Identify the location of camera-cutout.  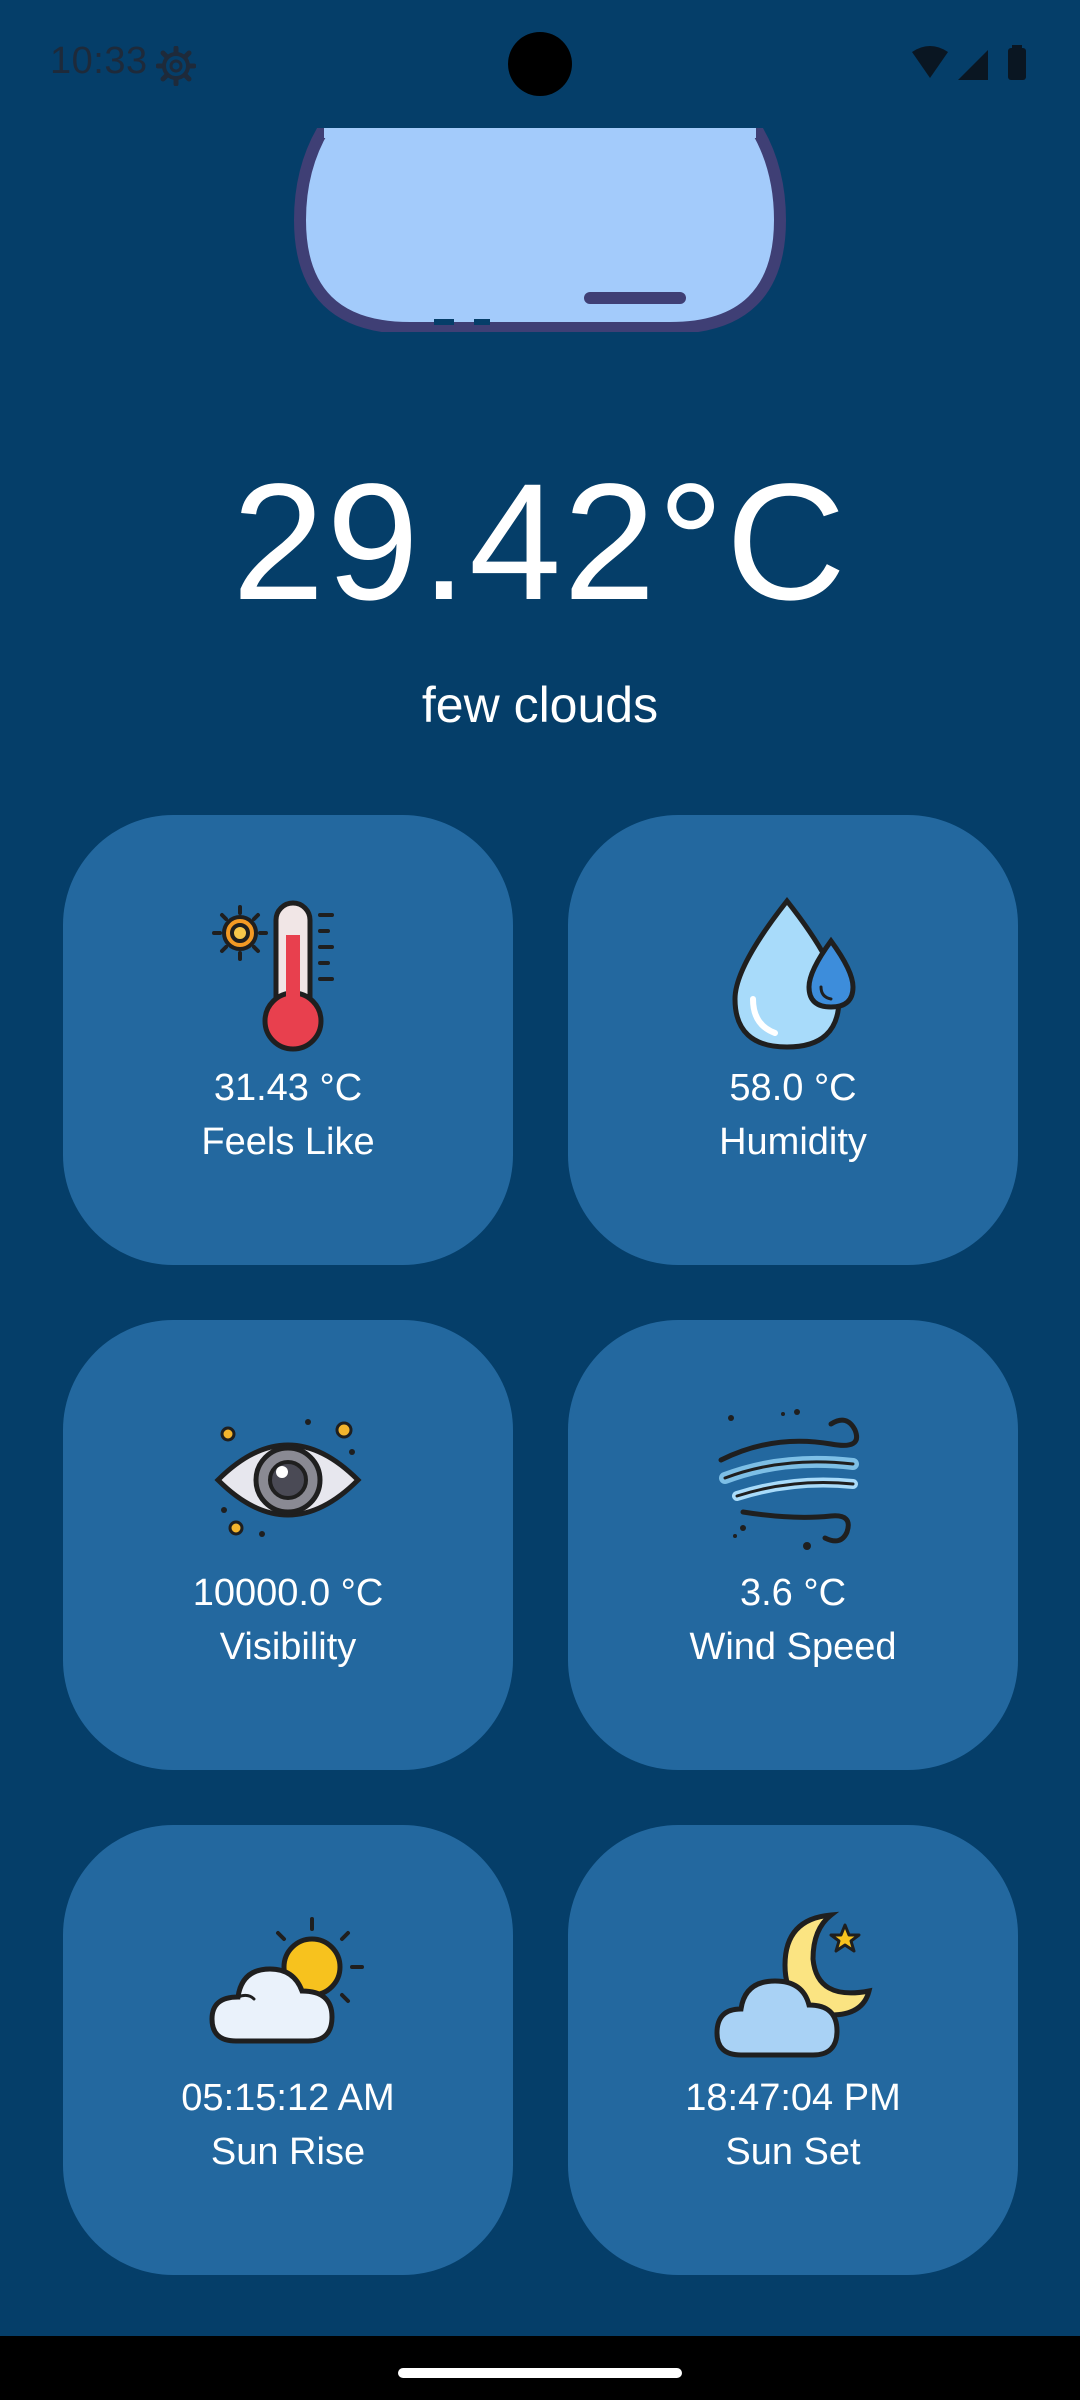
(540, 64).